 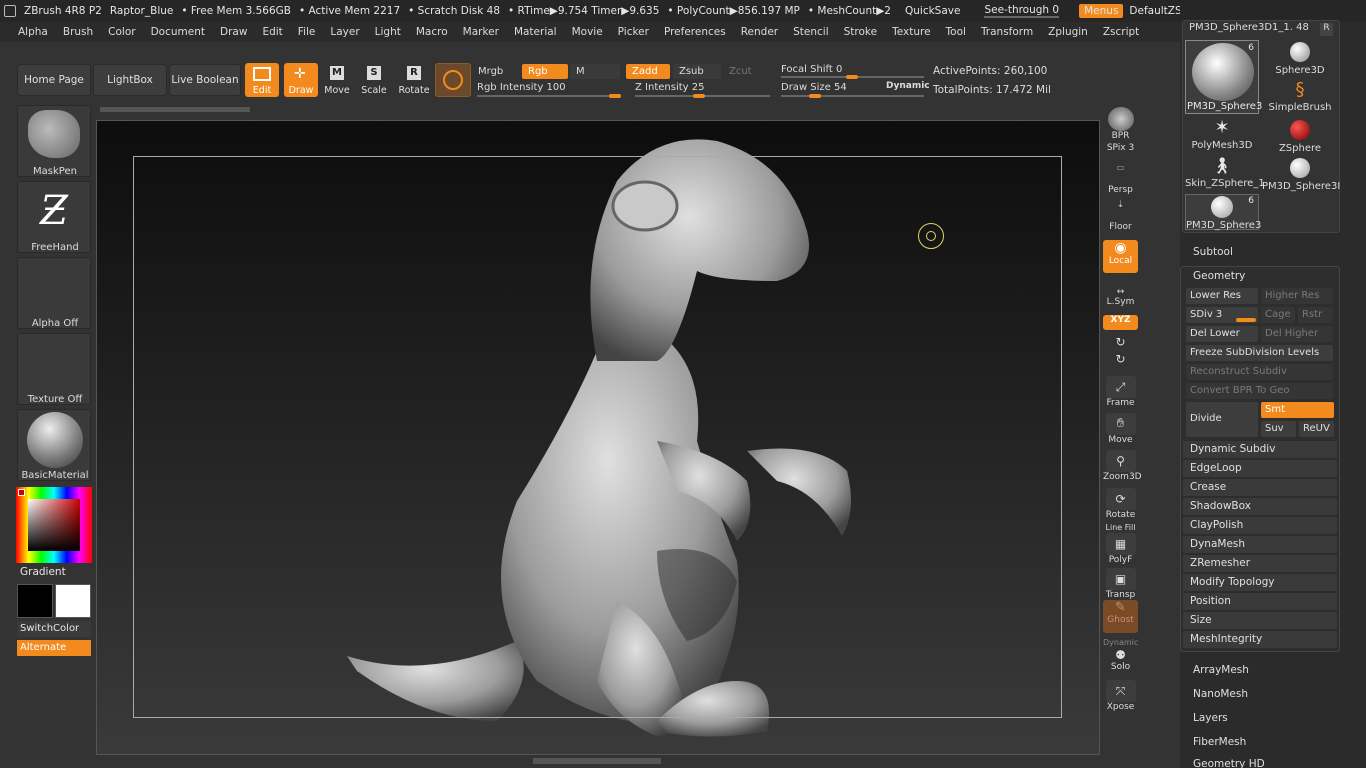 What do you see at coordinates (1120, 549) in the screenshot?
I see `polyf-button: ▦ PolyF` at bounding box center [1120, 549].